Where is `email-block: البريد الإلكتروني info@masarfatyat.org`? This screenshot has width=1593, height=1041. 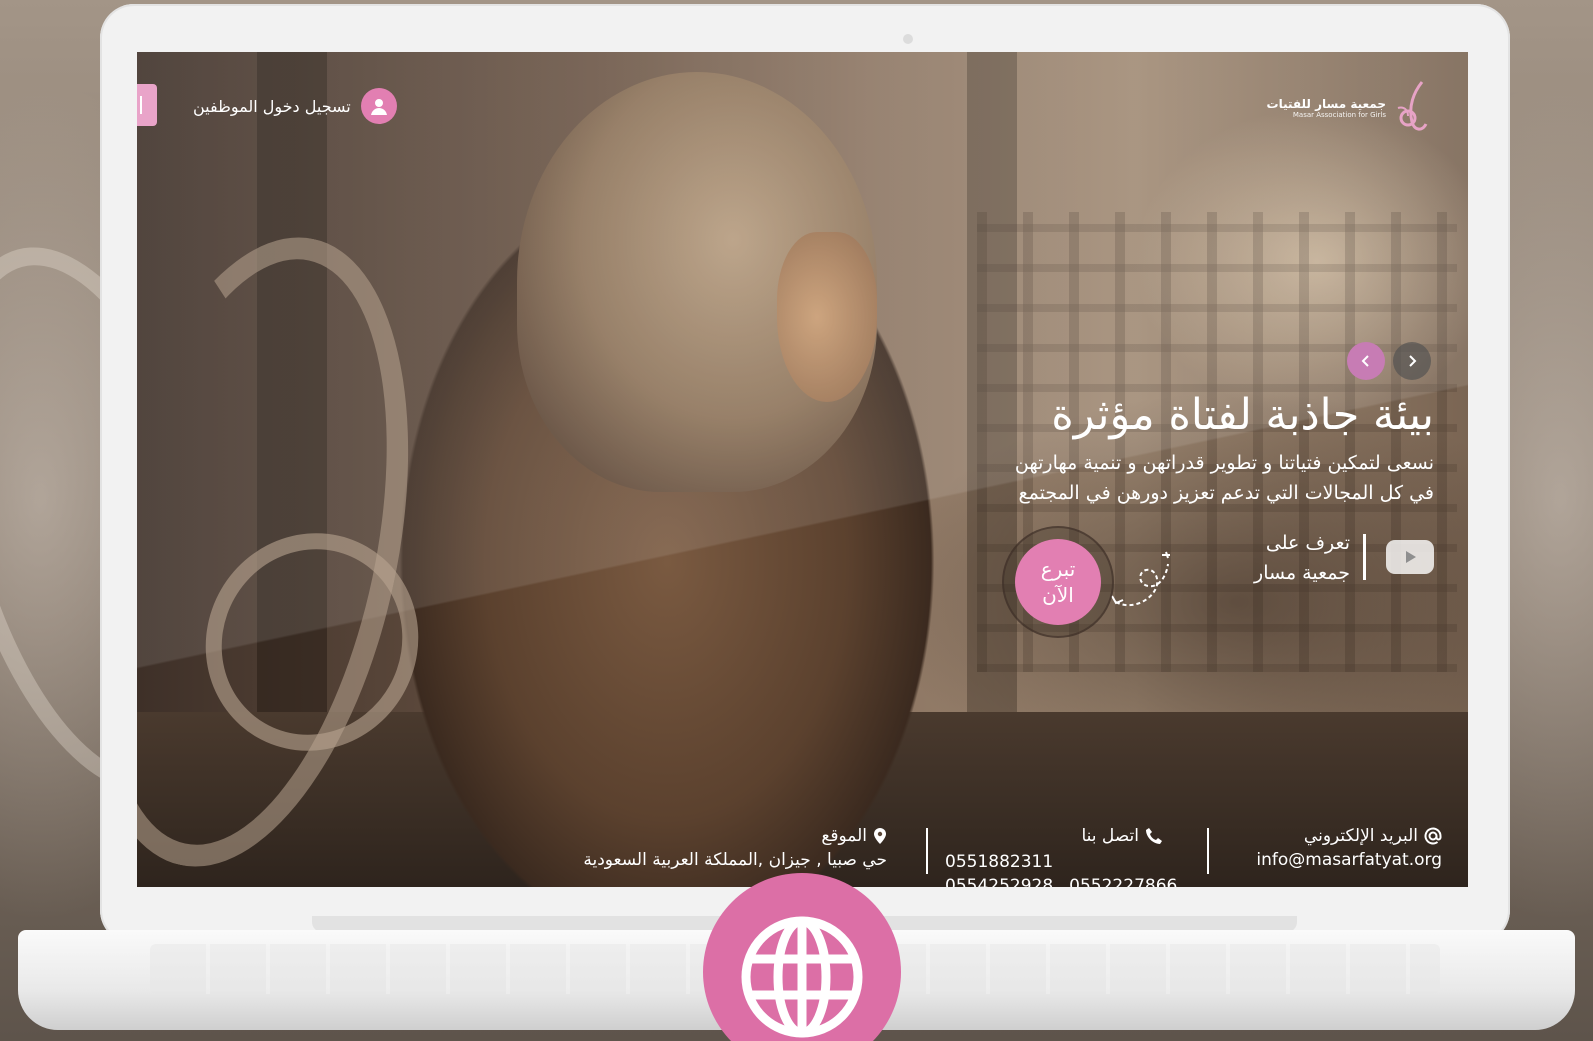 email-block: البريد الإلكتروني info@masarfatyat.org is located at coordinates (1349, 848).